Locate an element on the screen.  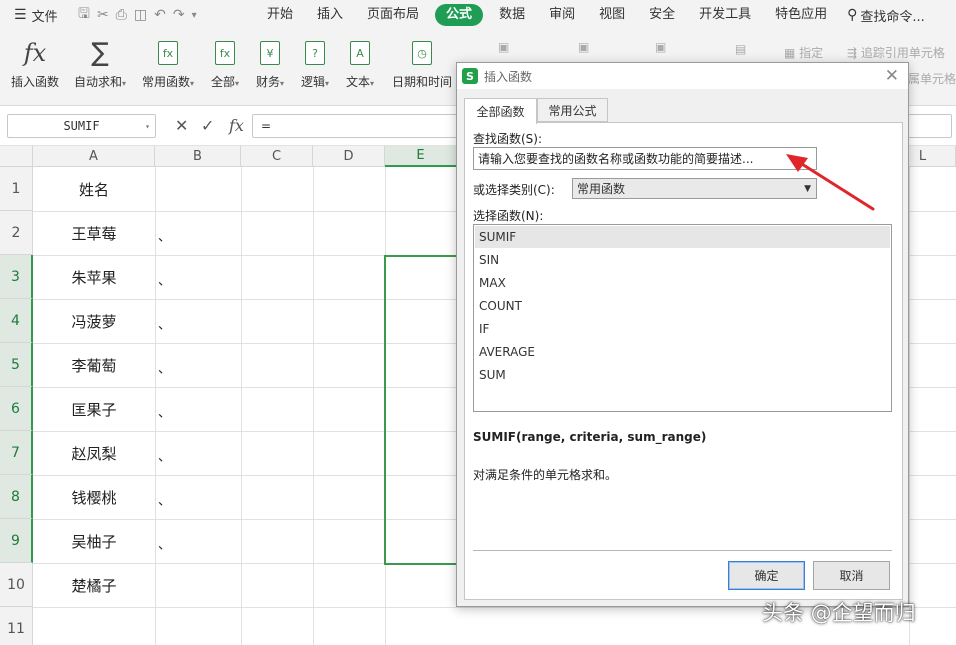
tab-security: 安全 is located at coordinates (662, 15).